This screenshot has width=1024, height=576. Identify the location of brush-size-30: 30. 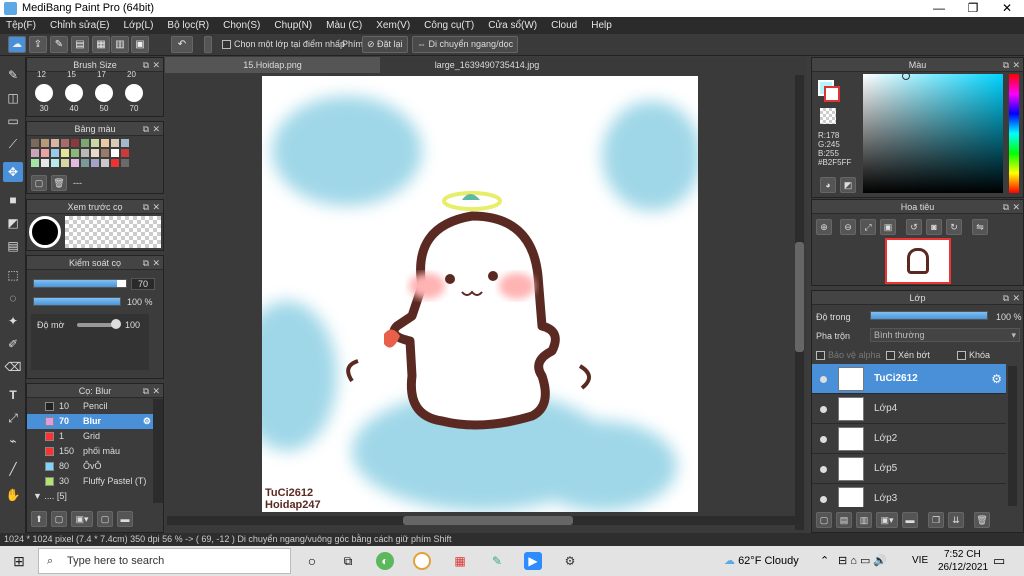
(44, 98).